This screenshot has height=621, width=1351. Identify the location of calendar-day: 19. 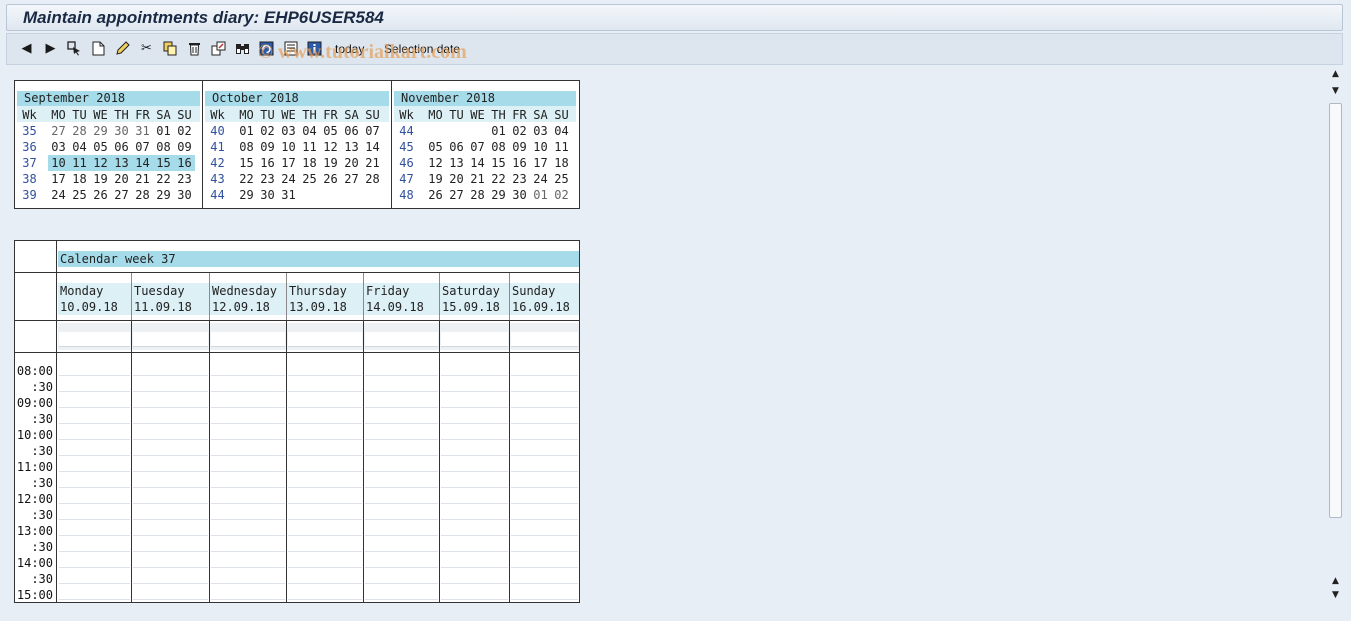
(100, 179).